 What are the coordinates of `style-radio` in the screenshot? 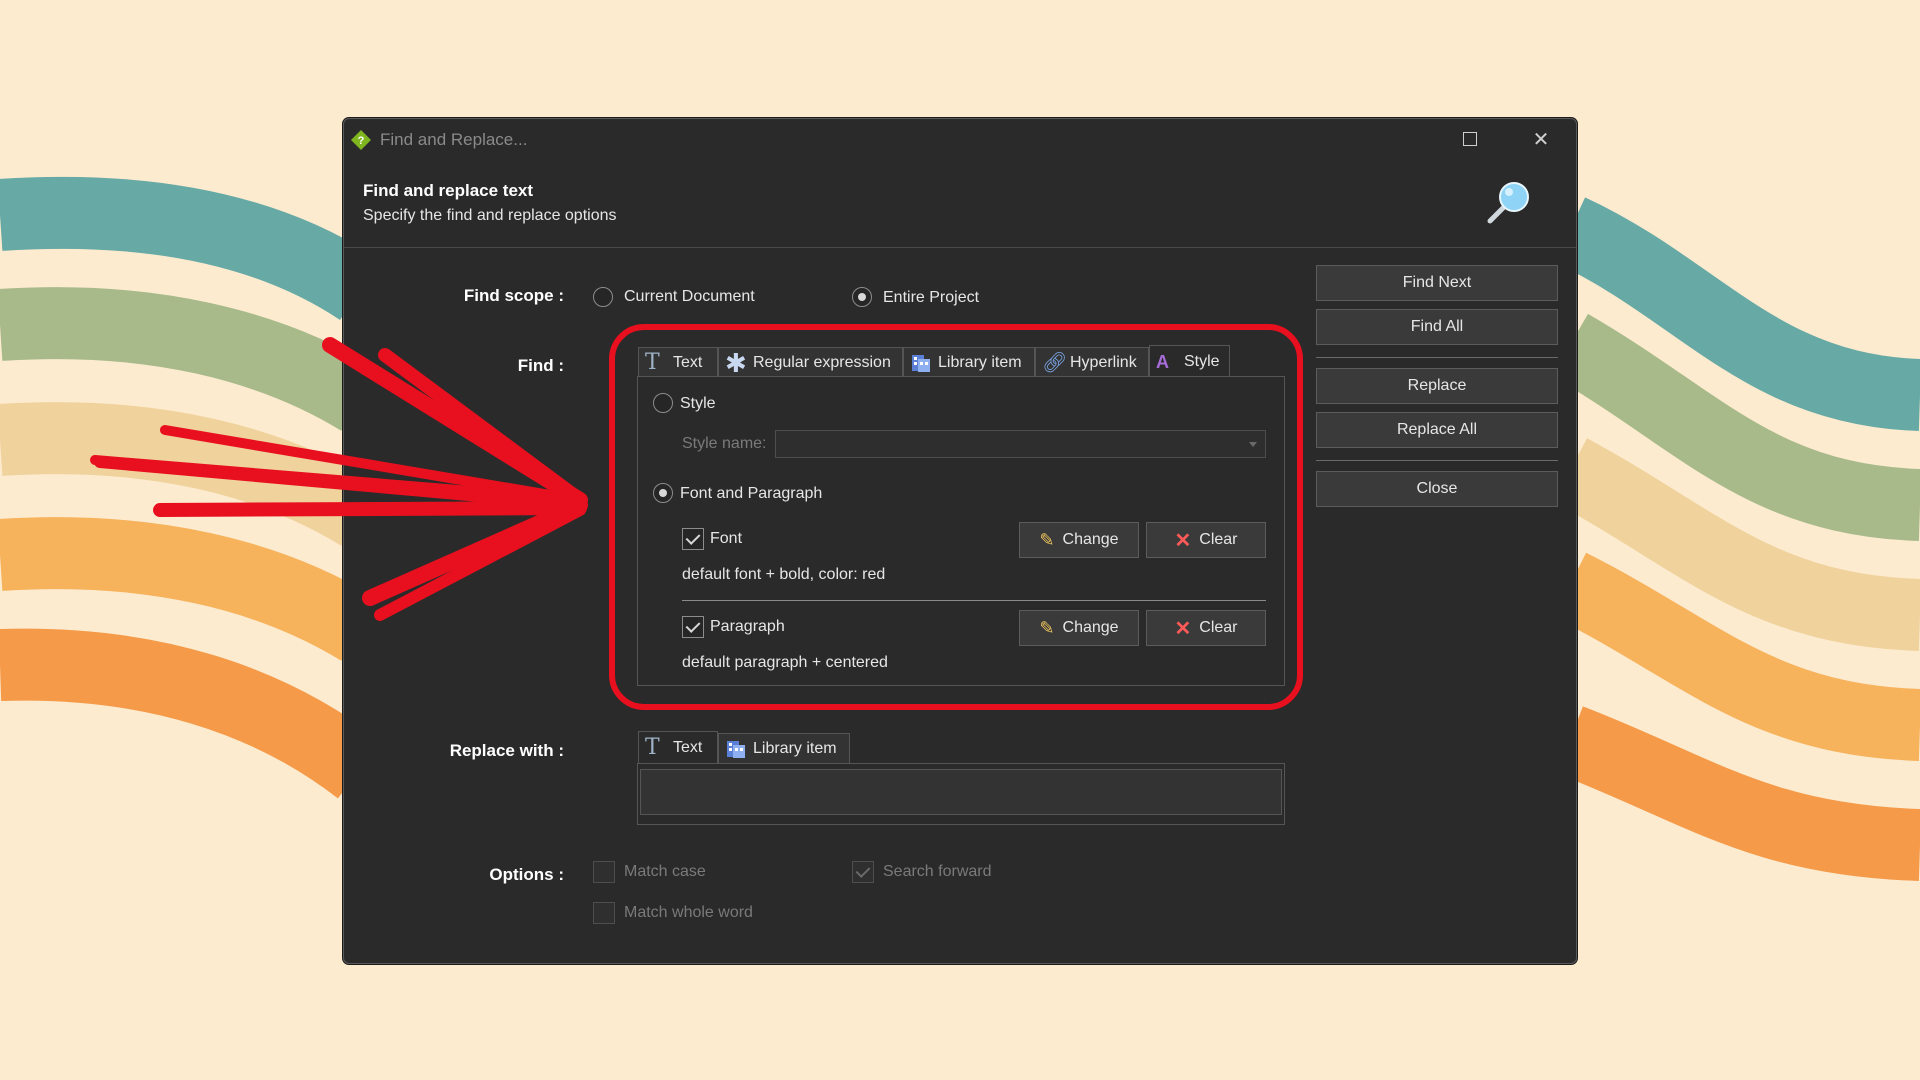 It's located at (663, 403).